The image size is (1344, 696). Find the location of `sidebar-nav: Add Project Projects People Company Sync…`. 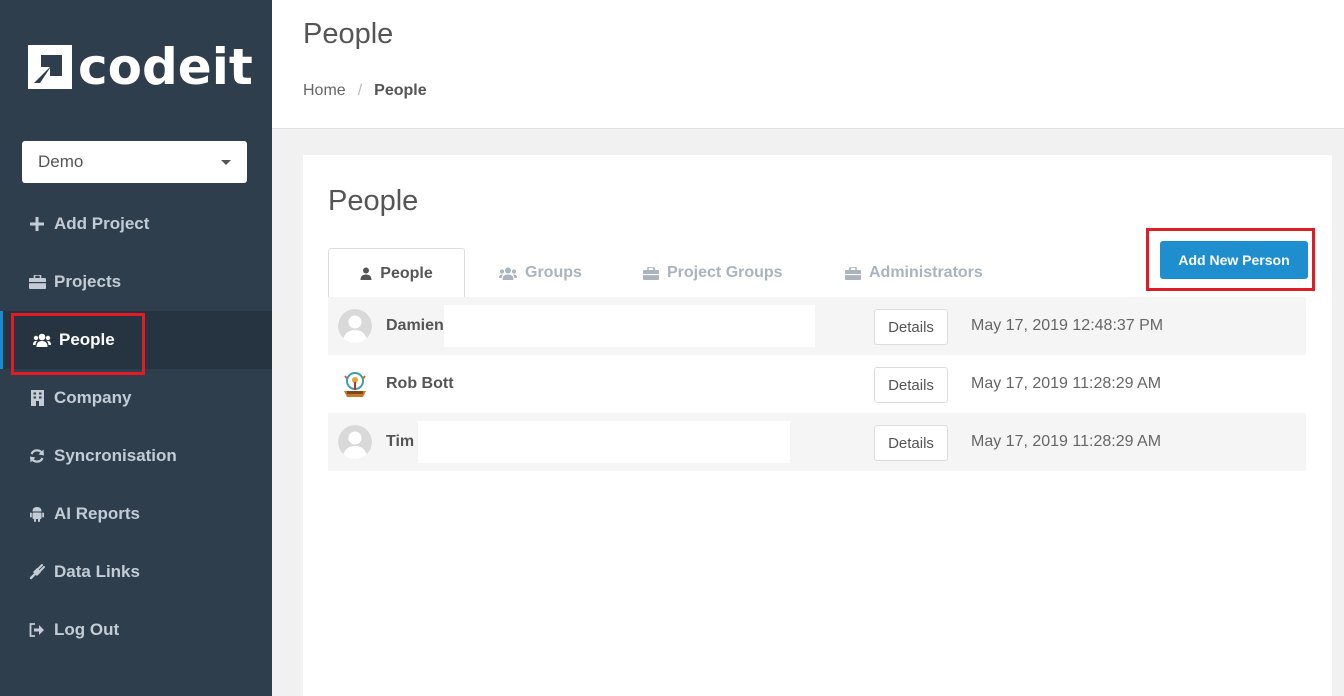

sidebar-nav: Add Project Projects People Company Sync… is located at coordinates (136, 427).